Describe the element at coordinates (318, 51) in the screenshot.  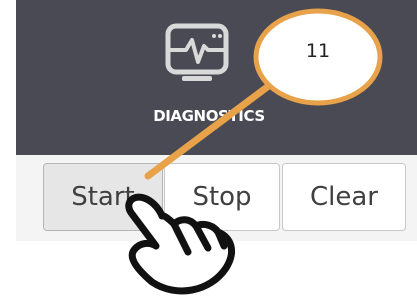
I see `callout-number: 11` at that location.